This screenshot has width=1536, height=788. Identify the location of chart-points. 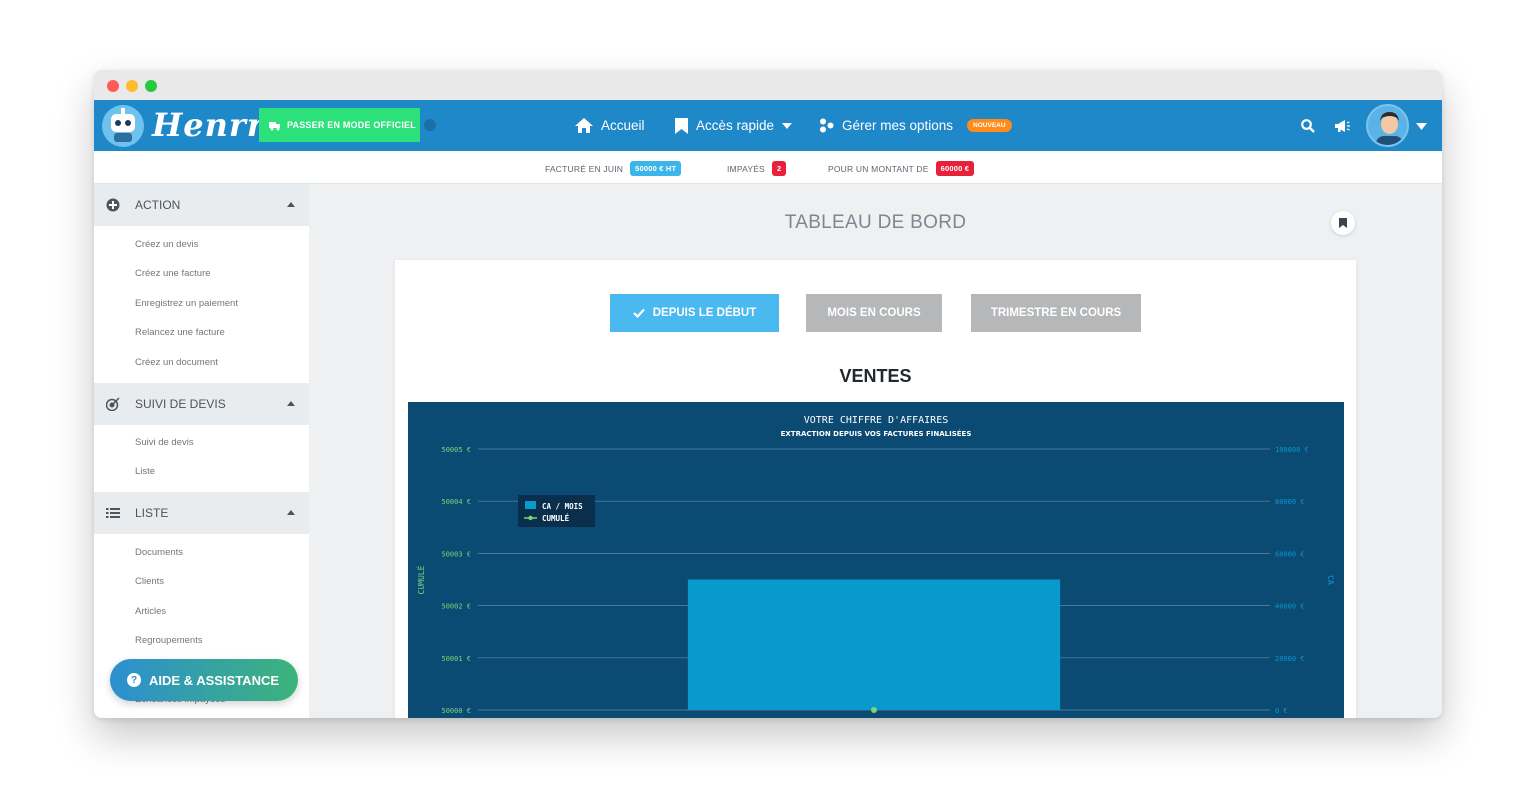
(874, 710).